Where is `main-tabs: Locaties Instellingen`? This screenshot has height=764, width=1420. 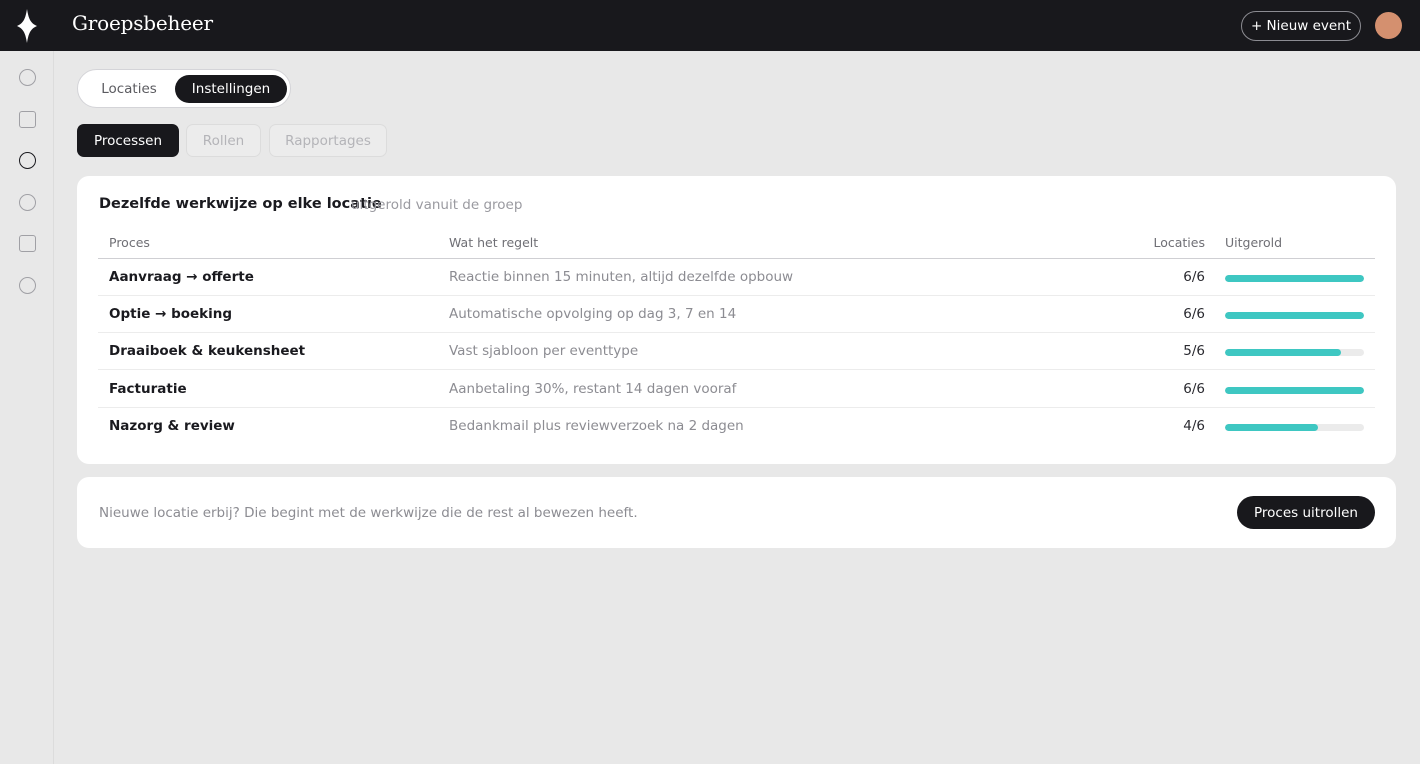
main-tabs: Locaties Instellingen is located at coordinates (184, 88).